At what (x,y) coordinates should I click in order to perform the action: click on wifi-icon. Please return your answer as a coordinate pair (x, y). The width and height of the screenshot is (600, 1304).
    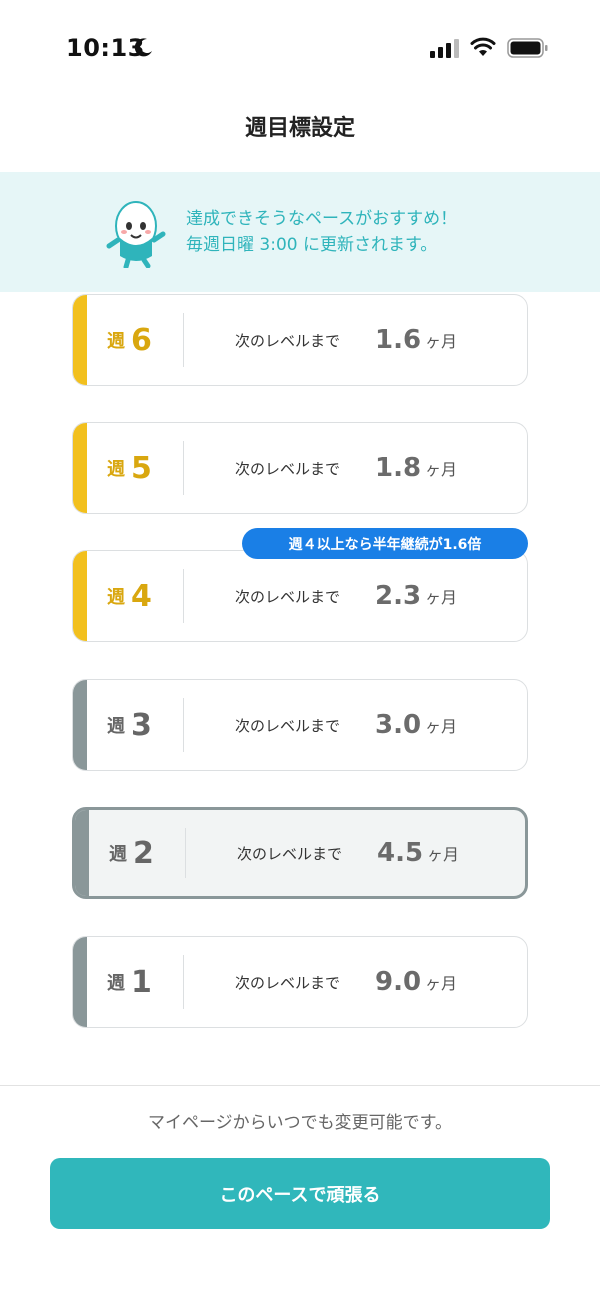
    Looking at the image, I should click on (483, 46).